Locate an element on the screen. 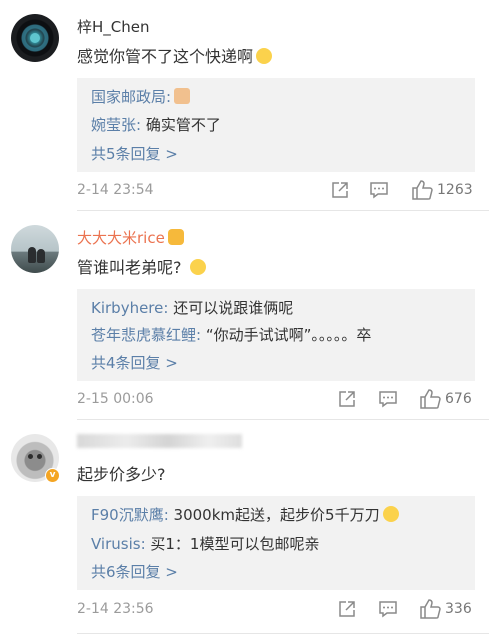  reply-username: Kirbyhere: is located at coordinates (129, 308).